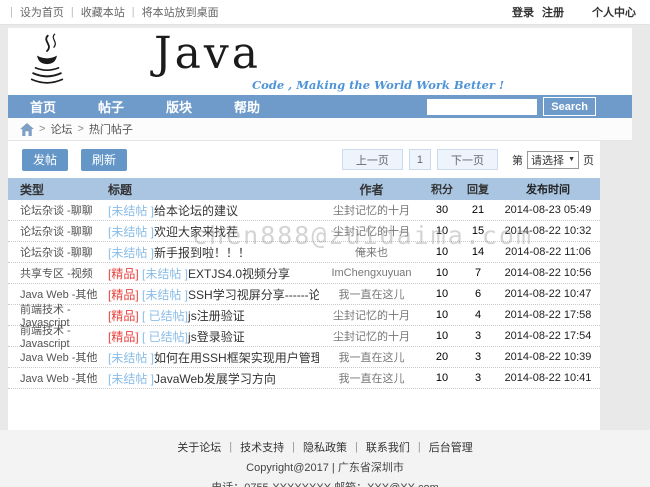 The width and height of the screenshot is (650, 487). I want to click on post-time: 2014-08-22 10:56, so click(548, 273).